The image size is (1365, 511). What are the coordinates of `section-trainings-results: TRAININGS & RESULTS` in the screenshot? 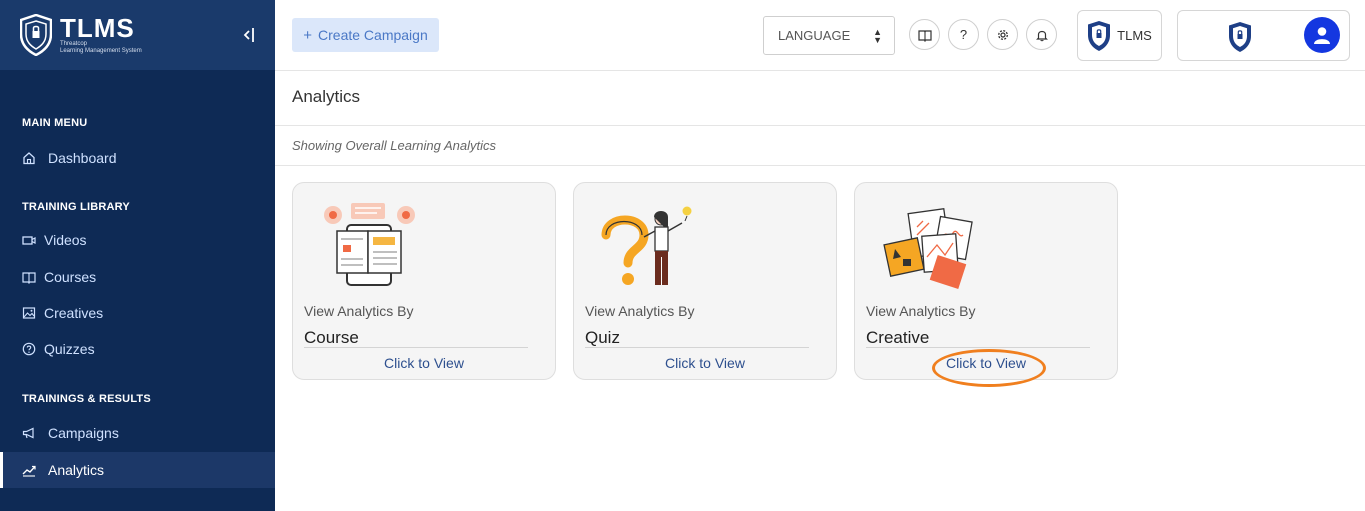 It's located at (86, 399).